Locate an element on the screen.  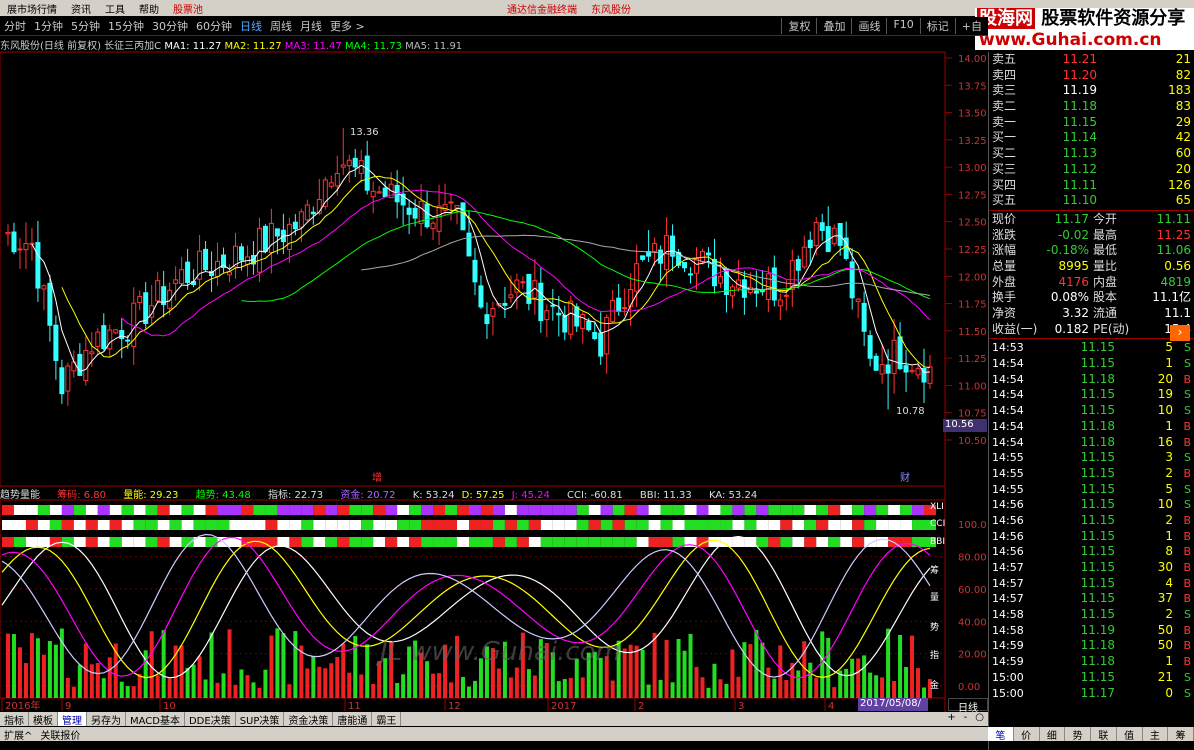
tab-indicator: 指标 is located at coordinates (14, 719).